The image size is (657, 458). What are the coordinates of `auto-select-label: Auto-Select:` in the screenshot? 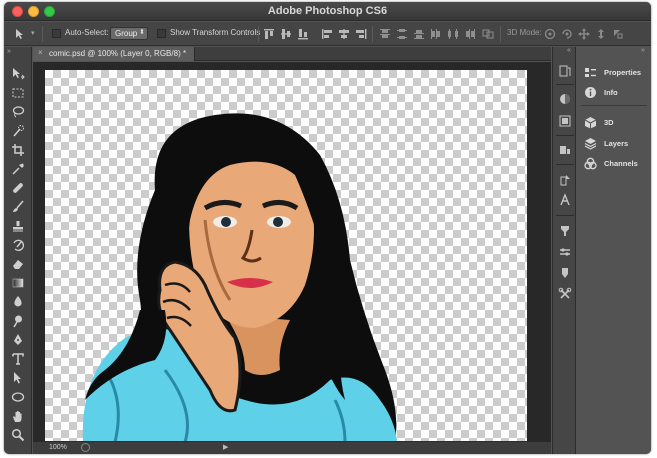 It's located at (87, 32).